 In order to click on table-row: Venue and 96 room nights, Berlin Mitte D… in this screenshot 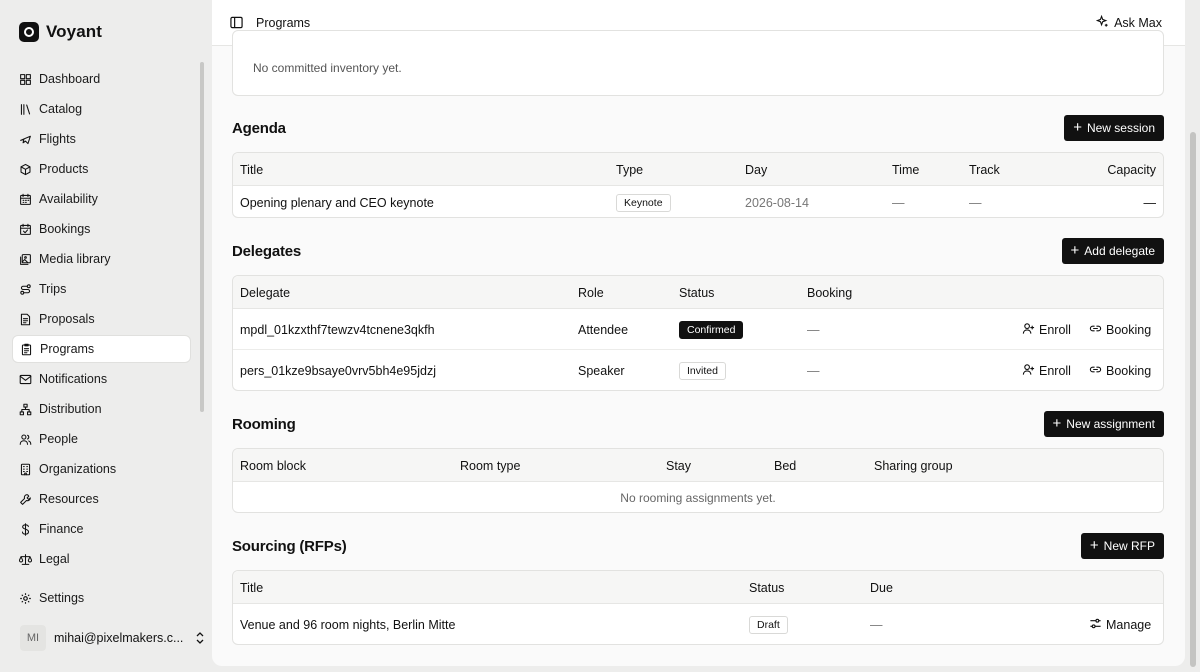, I will do `click(698, 624)`.